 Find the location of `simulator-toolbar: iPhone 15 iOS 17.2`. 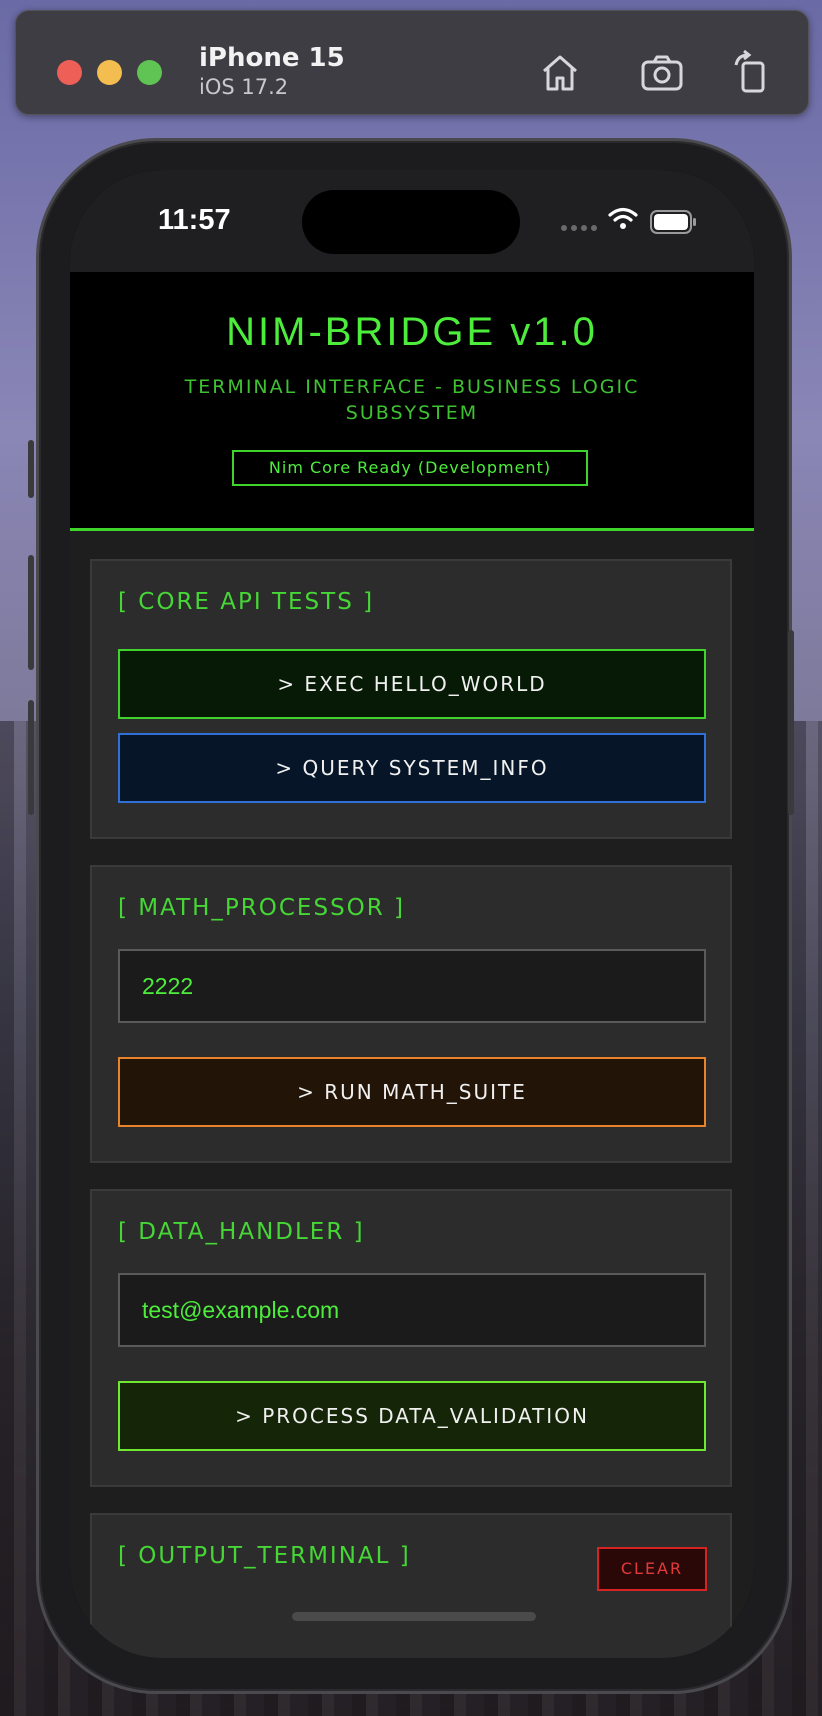

simulator-toolbar: iPhone 15 iOS 17.2 is located at coordinates (412, 62).